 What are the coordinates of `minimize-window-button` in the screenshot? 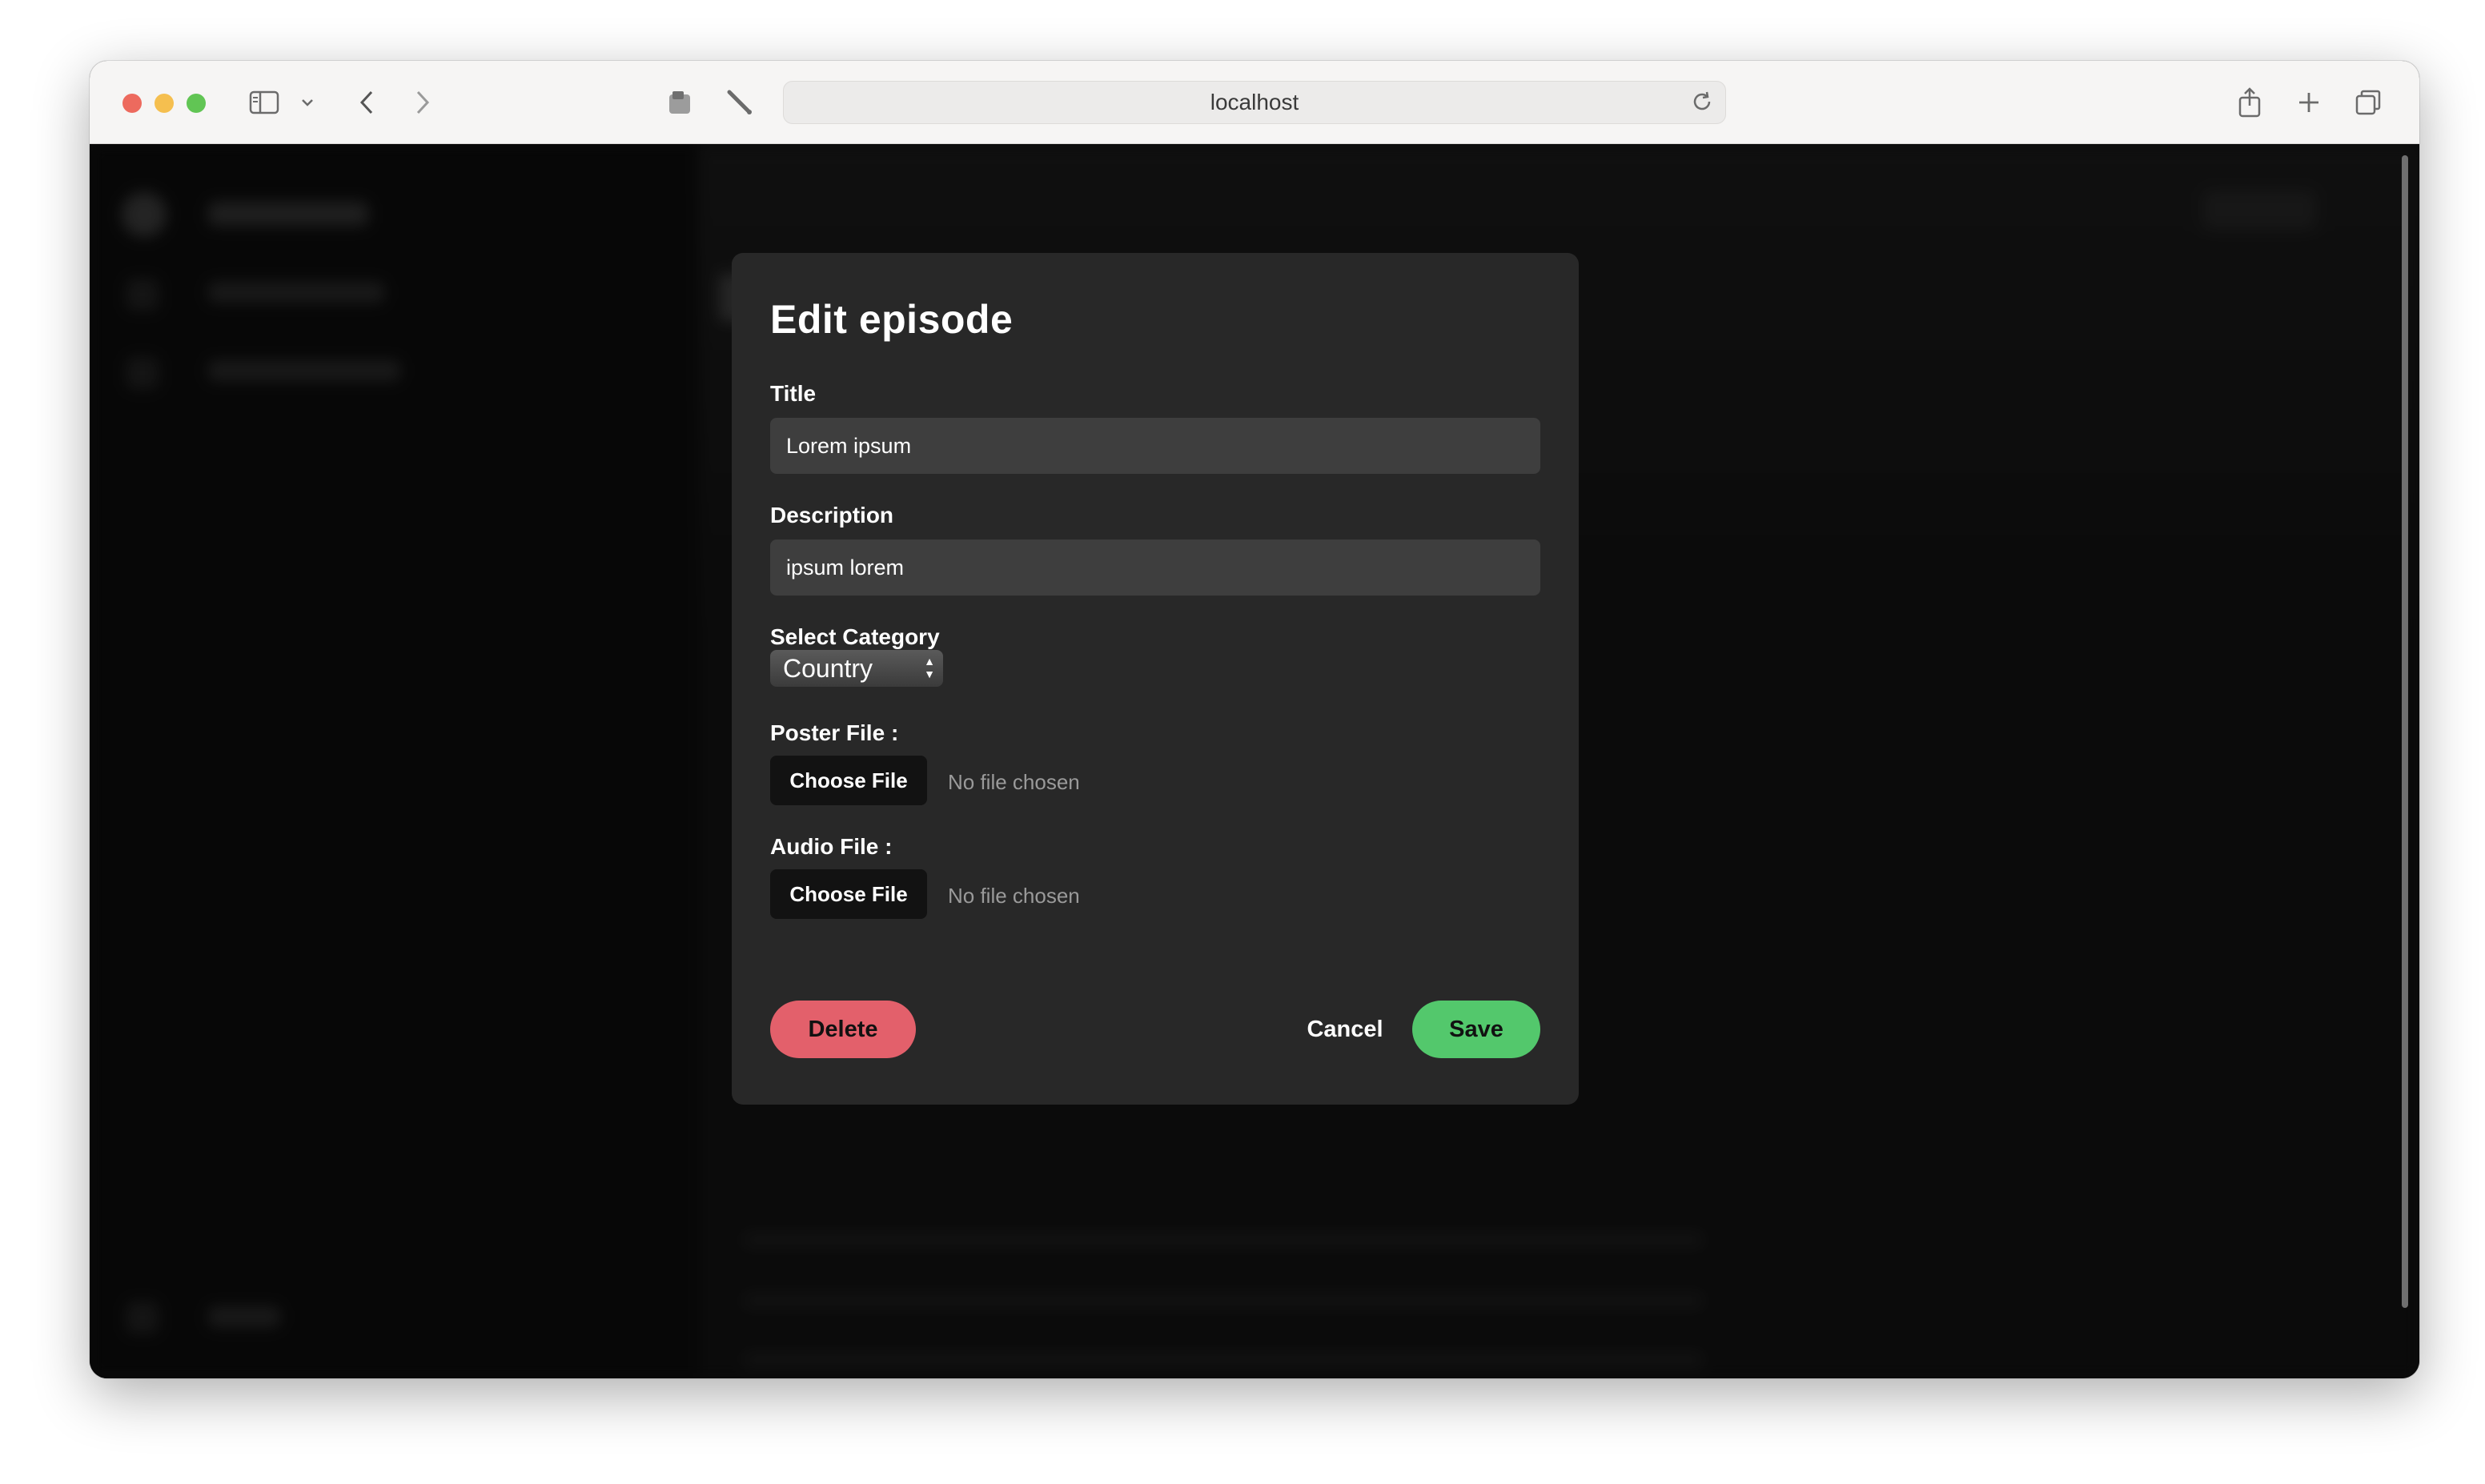 It's located at (164, 103).